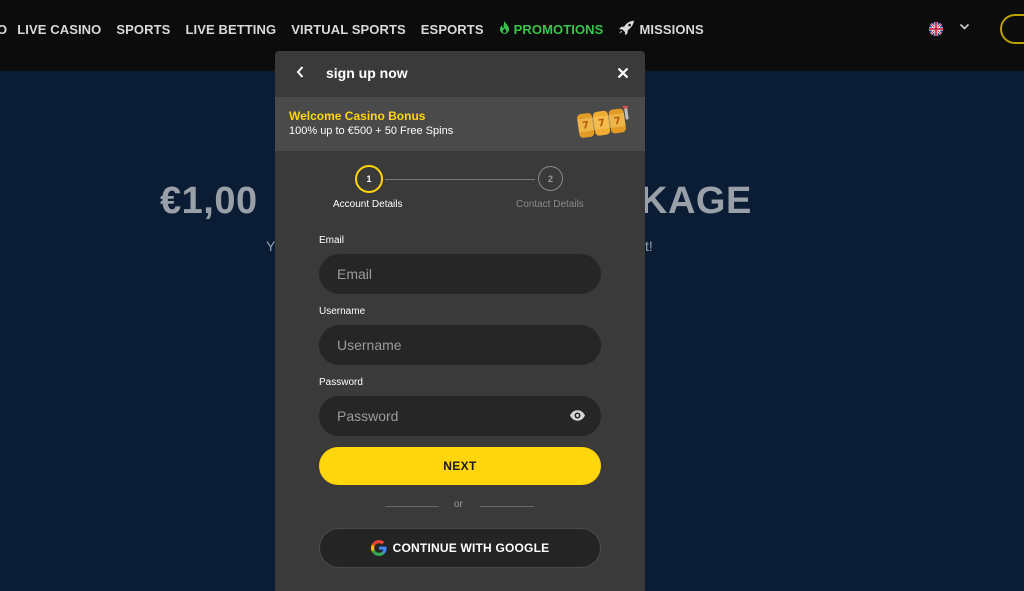 The image size is (1024, 591). I want to click on username-field-wrapper, so click(460, 345).